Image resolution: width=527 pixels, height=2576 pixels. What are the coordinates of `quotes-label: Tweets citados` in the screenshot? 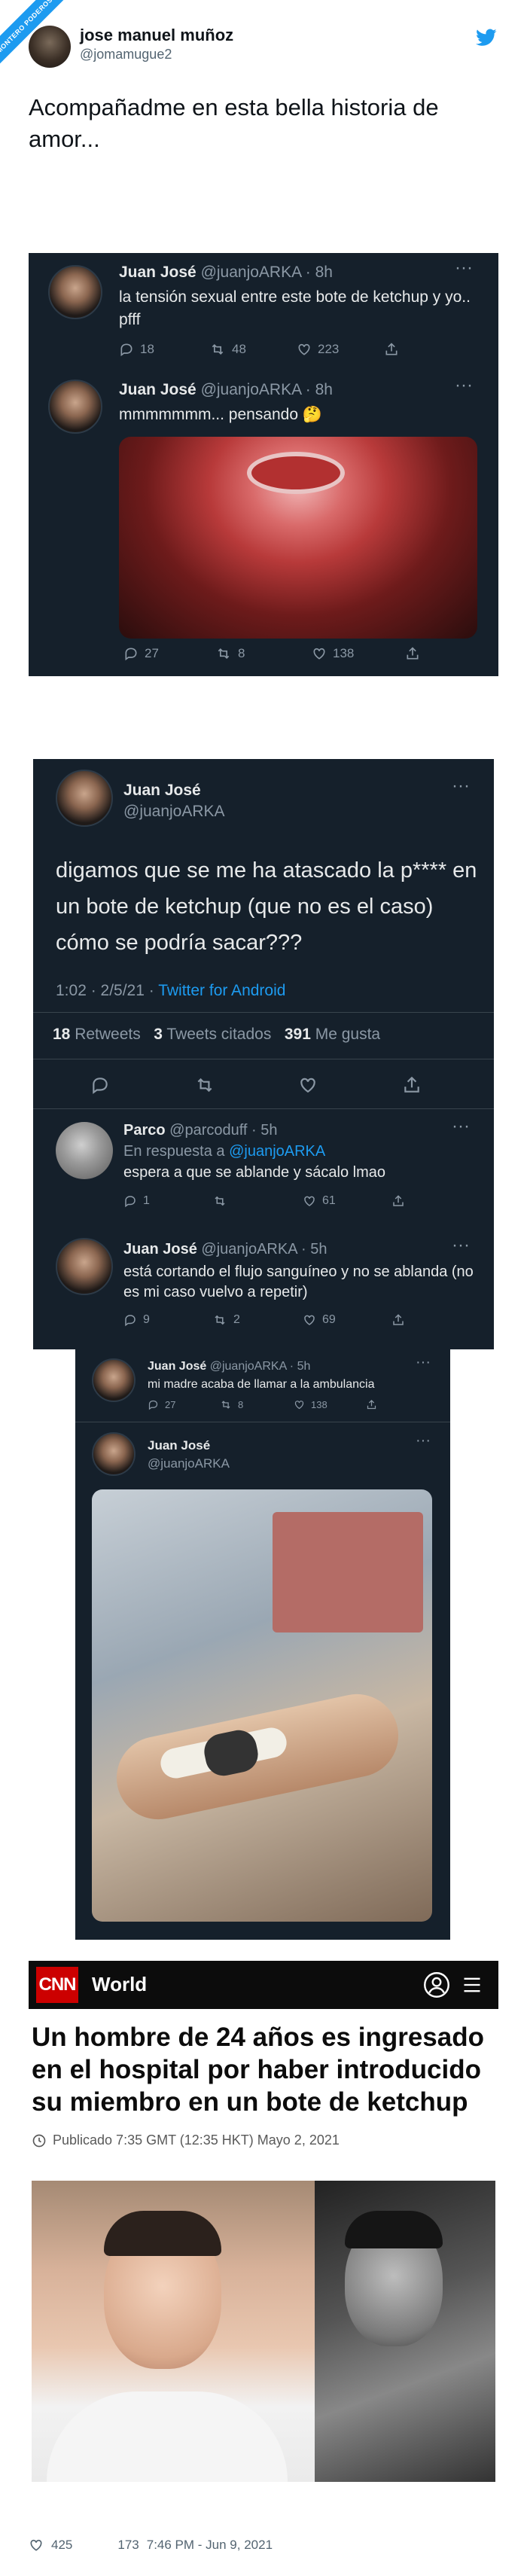 It's located at (219, 1034).